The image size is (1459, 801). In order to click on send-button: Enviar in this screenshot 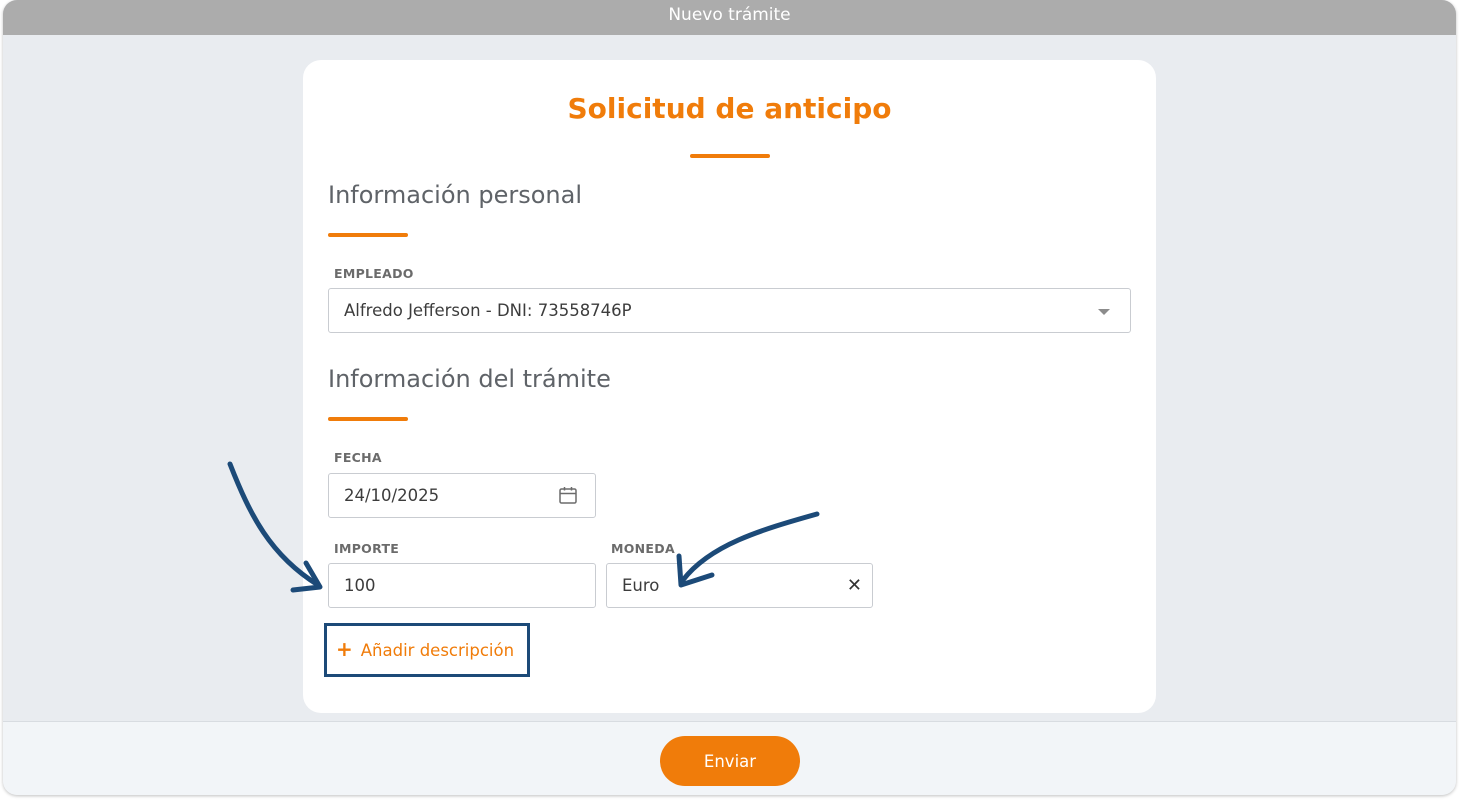, I will do `click(730, 761)`.